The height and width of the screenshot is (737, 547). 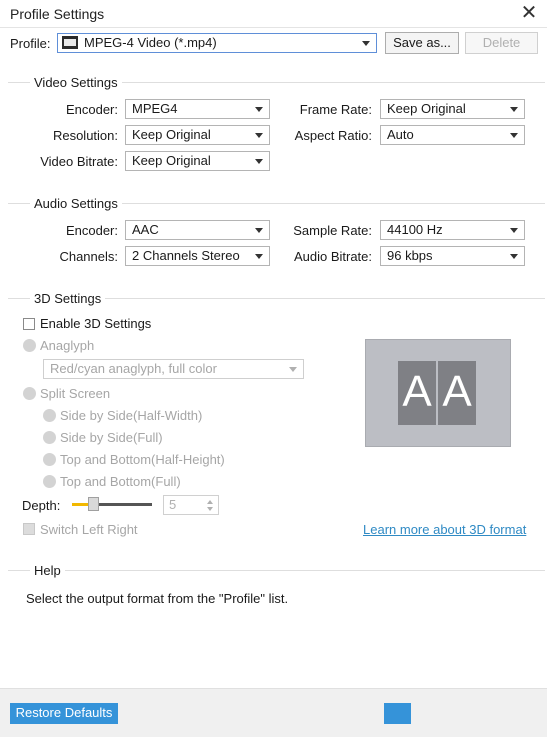 I want to click on video-encoder-label: Encoder:, so click(x=91, y=109).